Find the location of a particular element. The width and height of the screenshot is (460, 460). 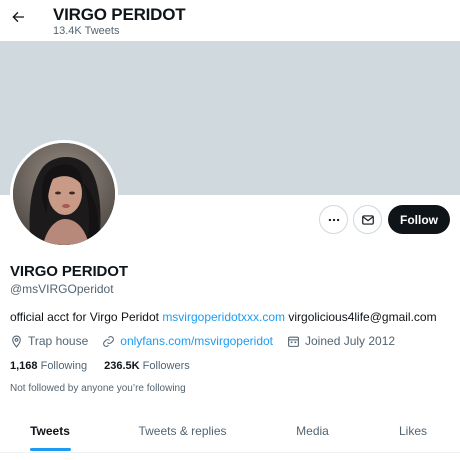

bio-link: msvirgoperidotxxx.com is located at coordinates (223, 317).